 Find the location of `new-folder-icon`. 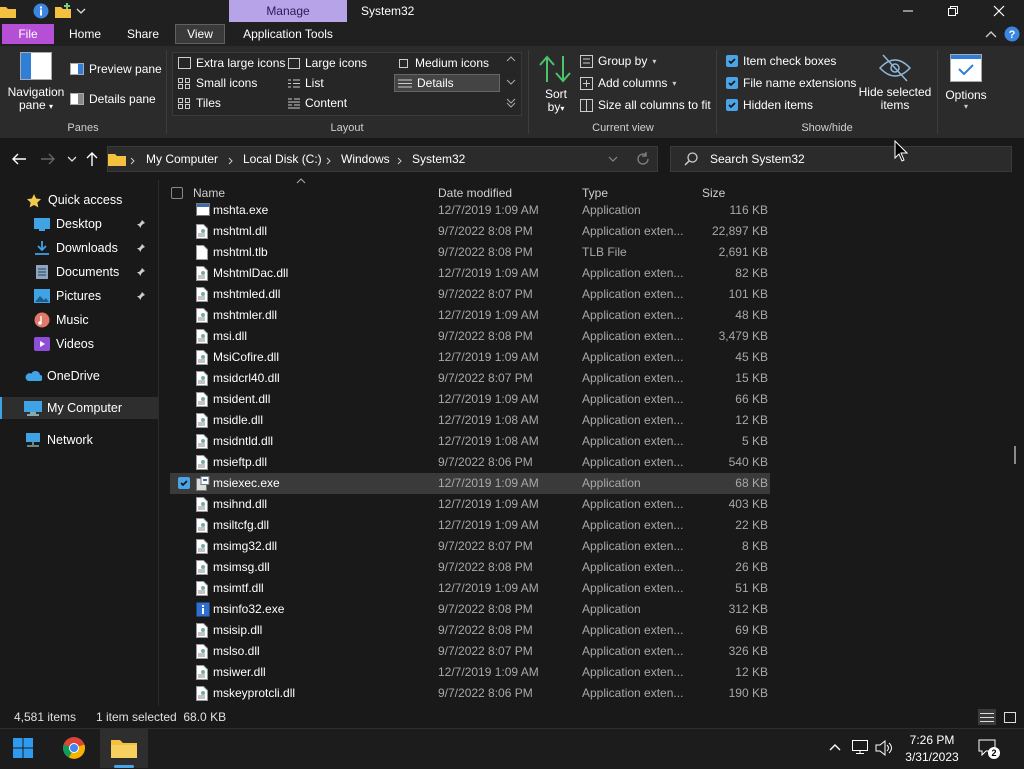

new-folder-icon is located at coordinates (64, 11).